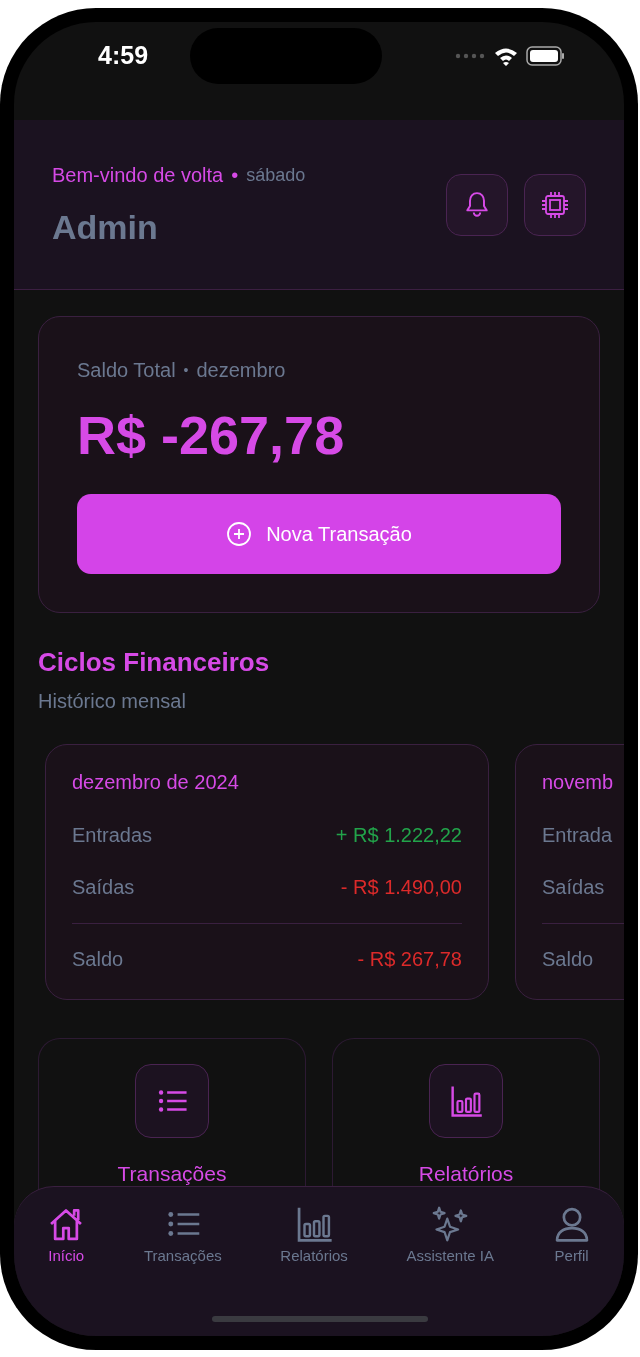 The width and height of the screenshot is (640, 1357). I want to click on new-transaction-button: Nova Transação, so click(319, 533).